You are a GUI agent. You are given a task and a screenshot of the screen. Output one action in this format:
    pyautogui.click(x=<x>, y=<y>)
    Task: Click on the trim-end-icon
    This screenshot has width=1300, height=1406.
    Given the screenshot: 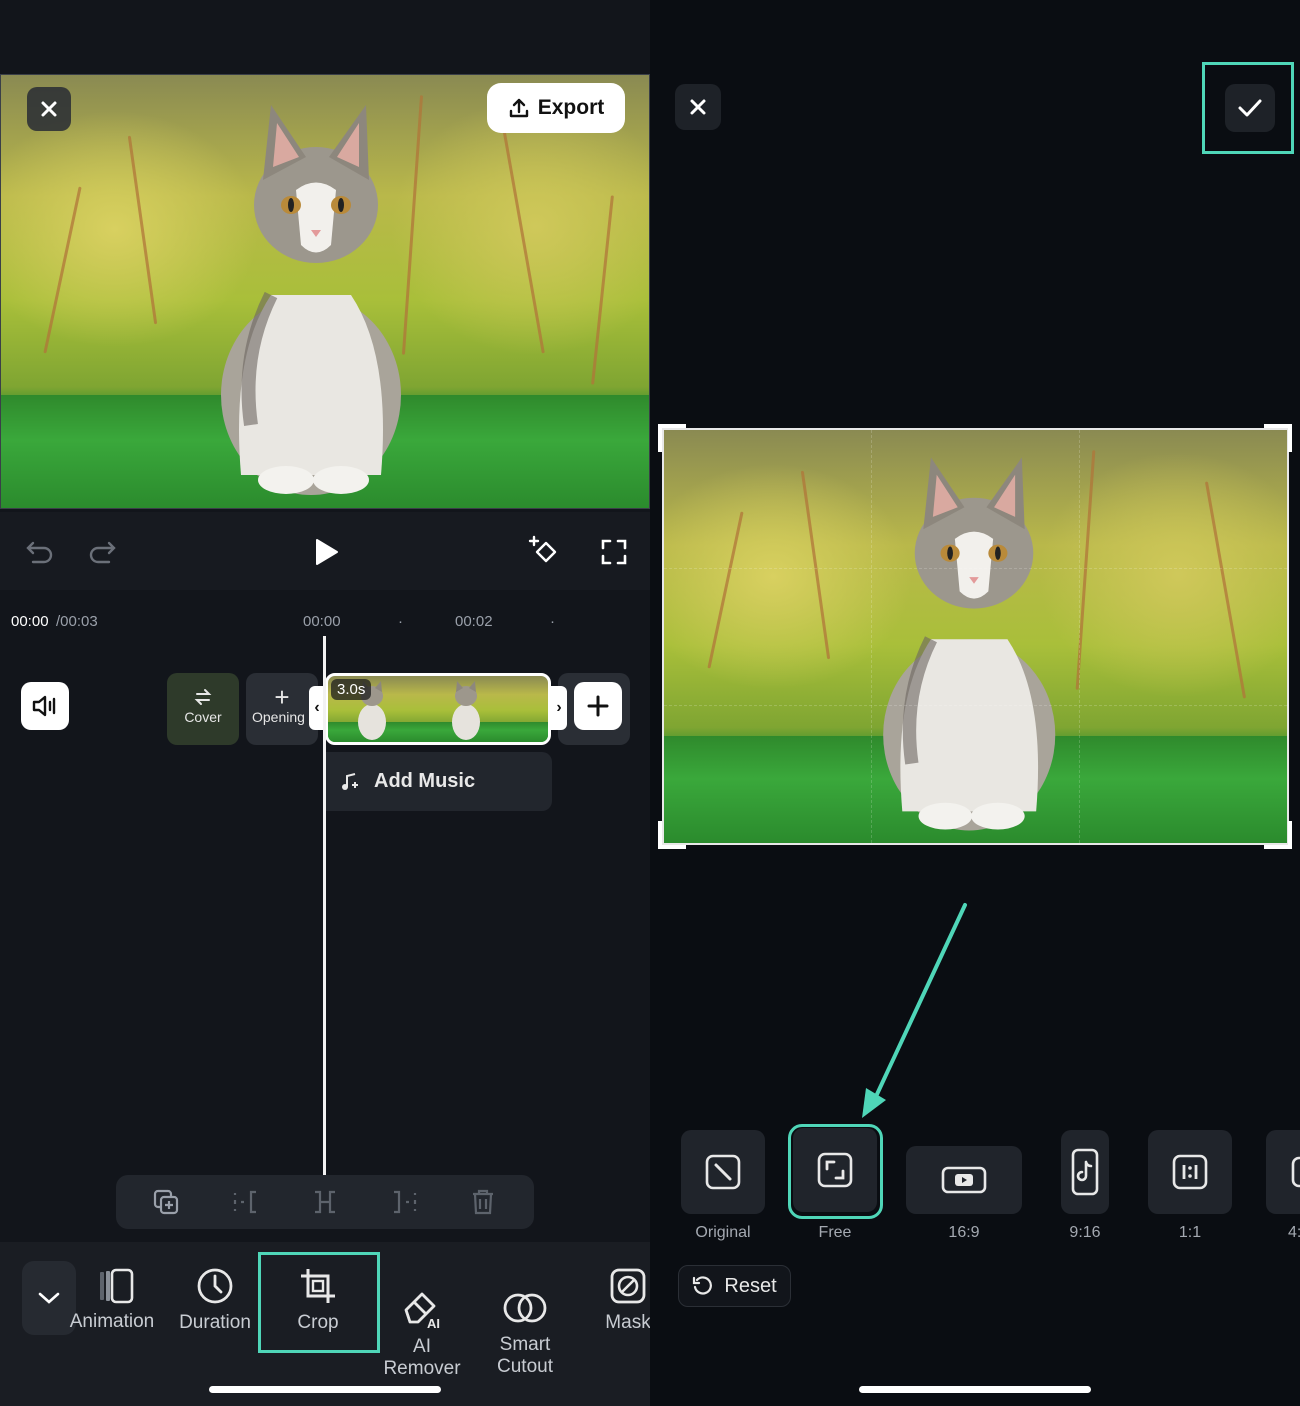 What is the action you would take?
    pyautogui.click(x=405, y=1202)
    